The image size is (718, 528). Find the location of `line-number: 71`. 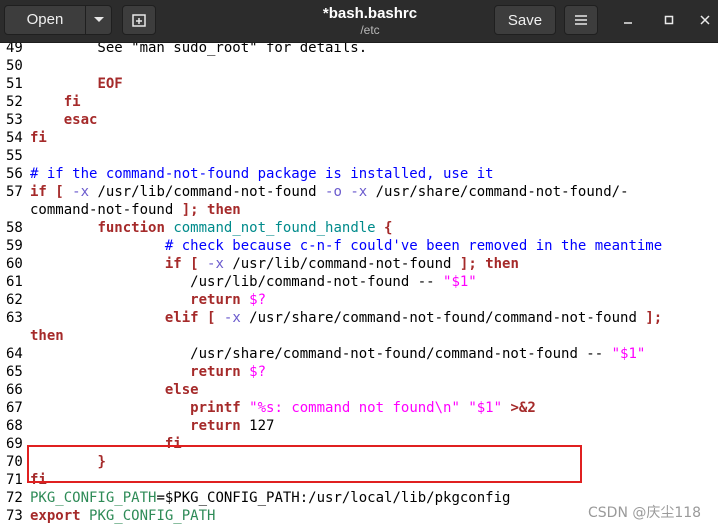

line-number: 71 is located at coordinates (14, 480).